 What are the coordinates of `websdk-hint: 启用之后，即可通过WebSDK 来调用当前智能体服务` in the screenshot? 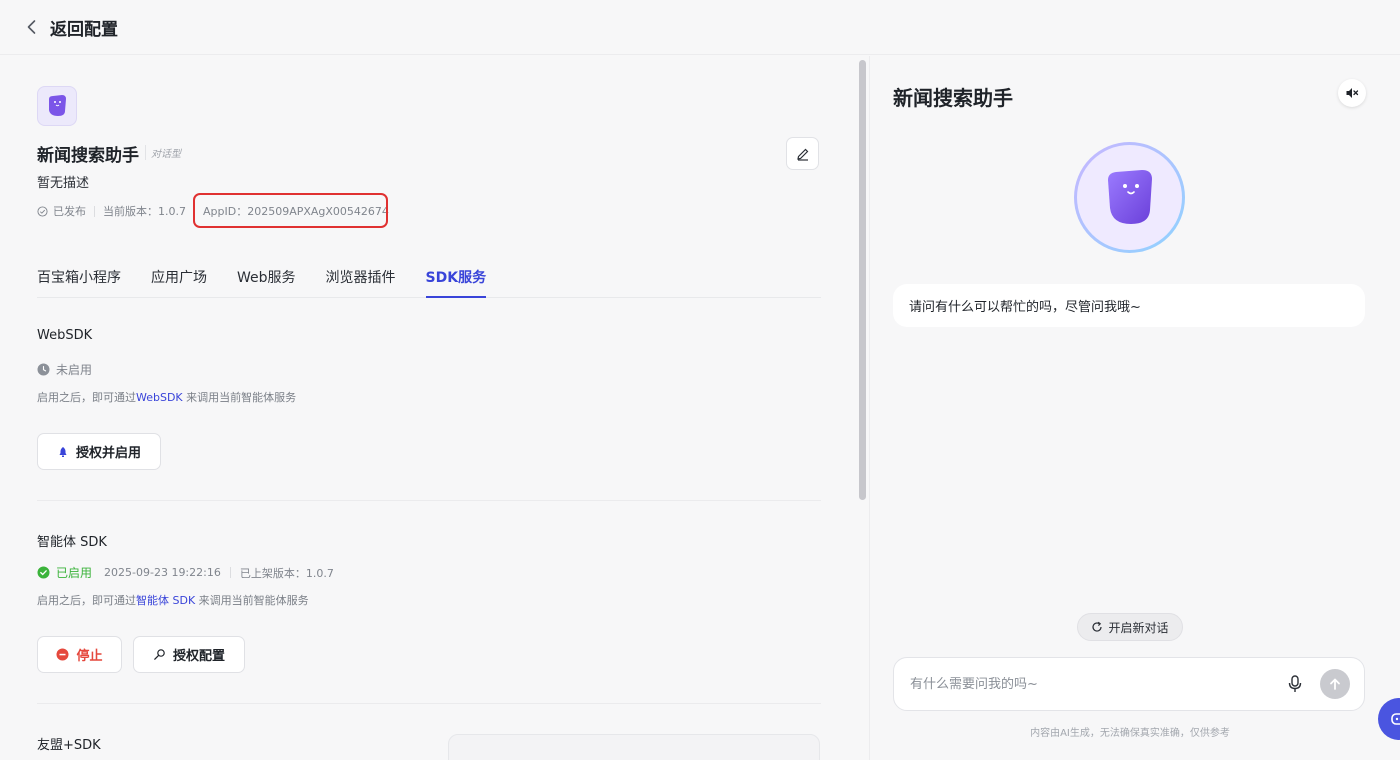 It's located at (167, 397).